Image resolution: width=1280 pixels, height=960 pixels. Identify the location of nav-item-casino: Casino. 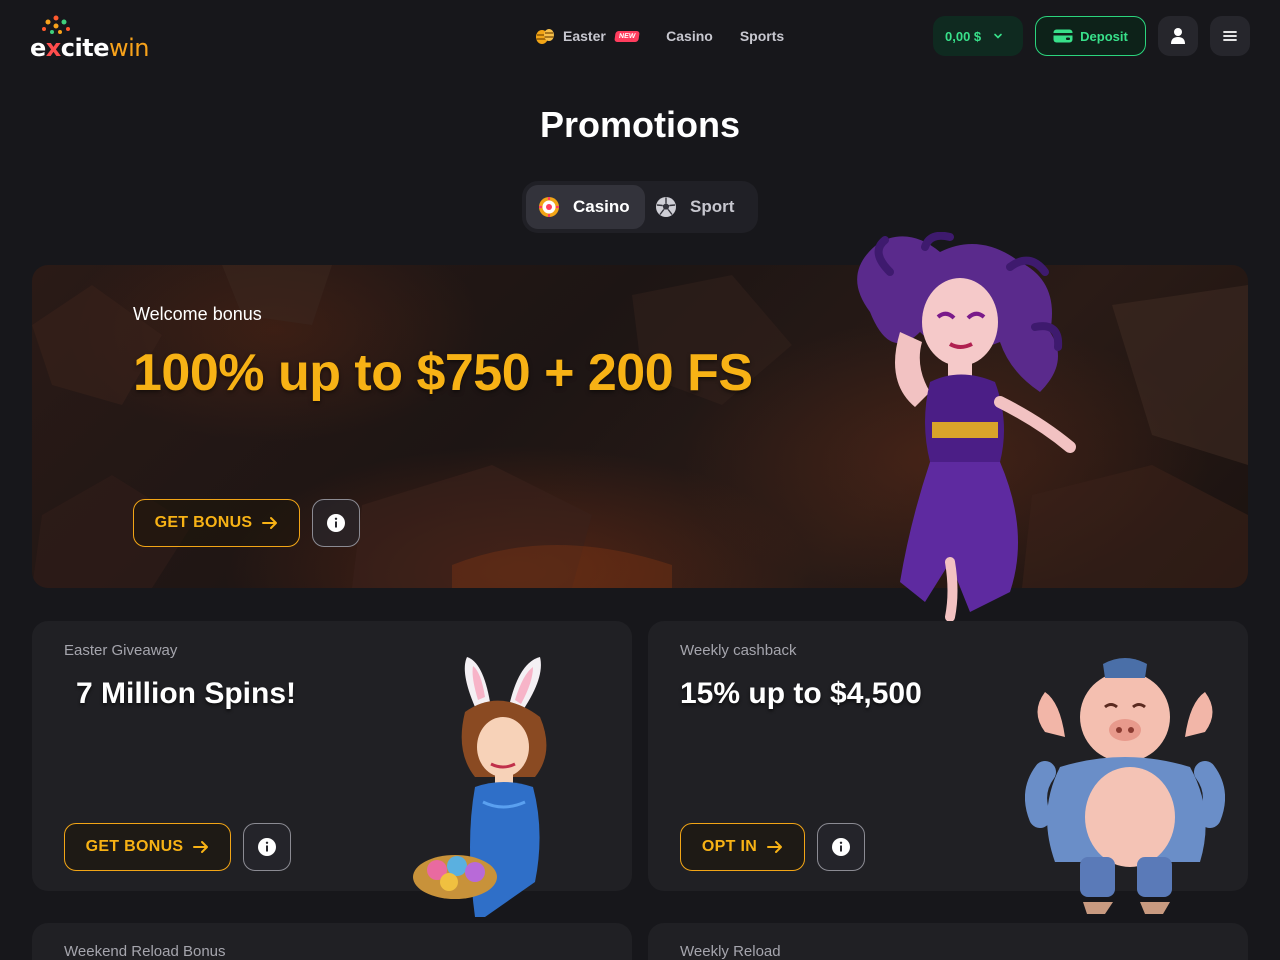
(689, 36).